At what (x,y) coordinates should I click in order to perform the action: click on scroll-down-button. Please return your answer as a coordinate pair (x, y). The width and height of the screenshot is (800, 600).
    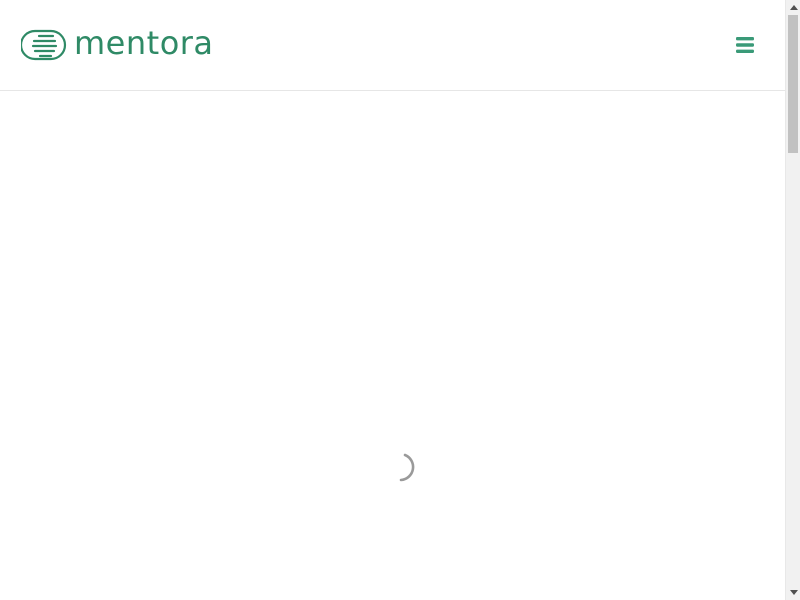
    Looking at the image, I should click on (793, 592).